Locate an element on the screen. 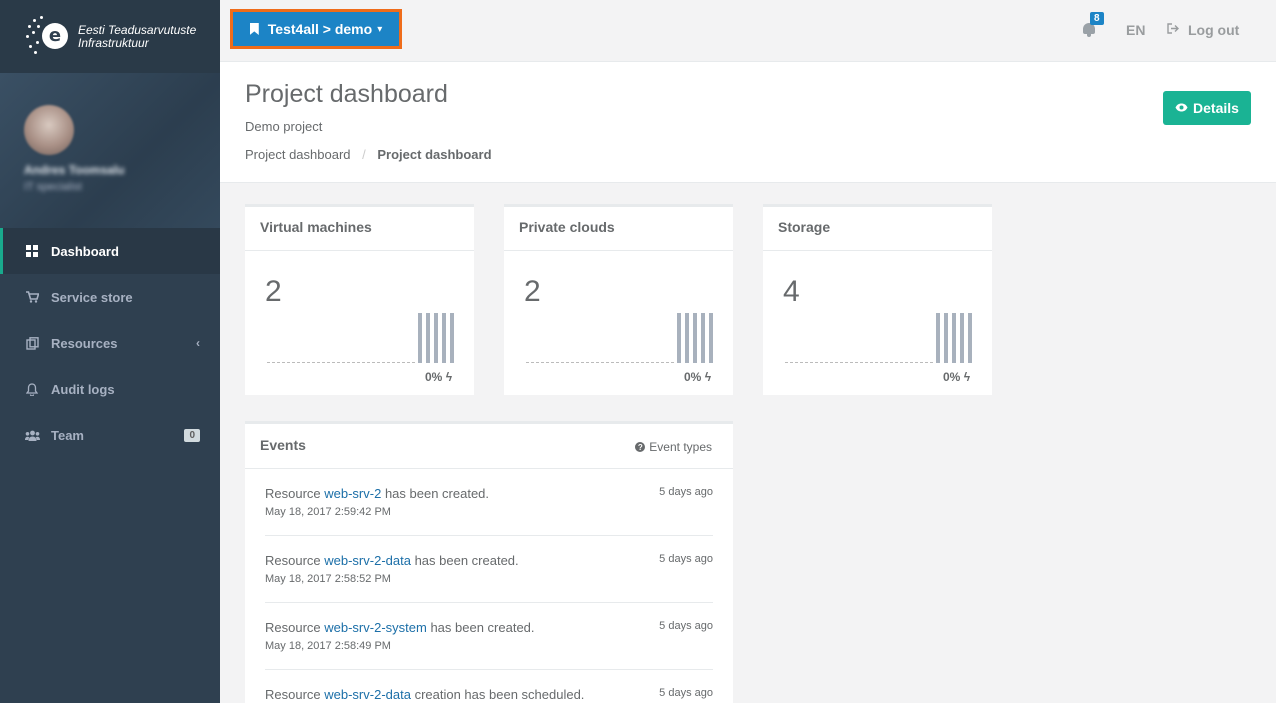 Image resolution: width=1276 pixels, height=703 pixels. events-header: Events ? Event types is located at coordinates (489, 446).